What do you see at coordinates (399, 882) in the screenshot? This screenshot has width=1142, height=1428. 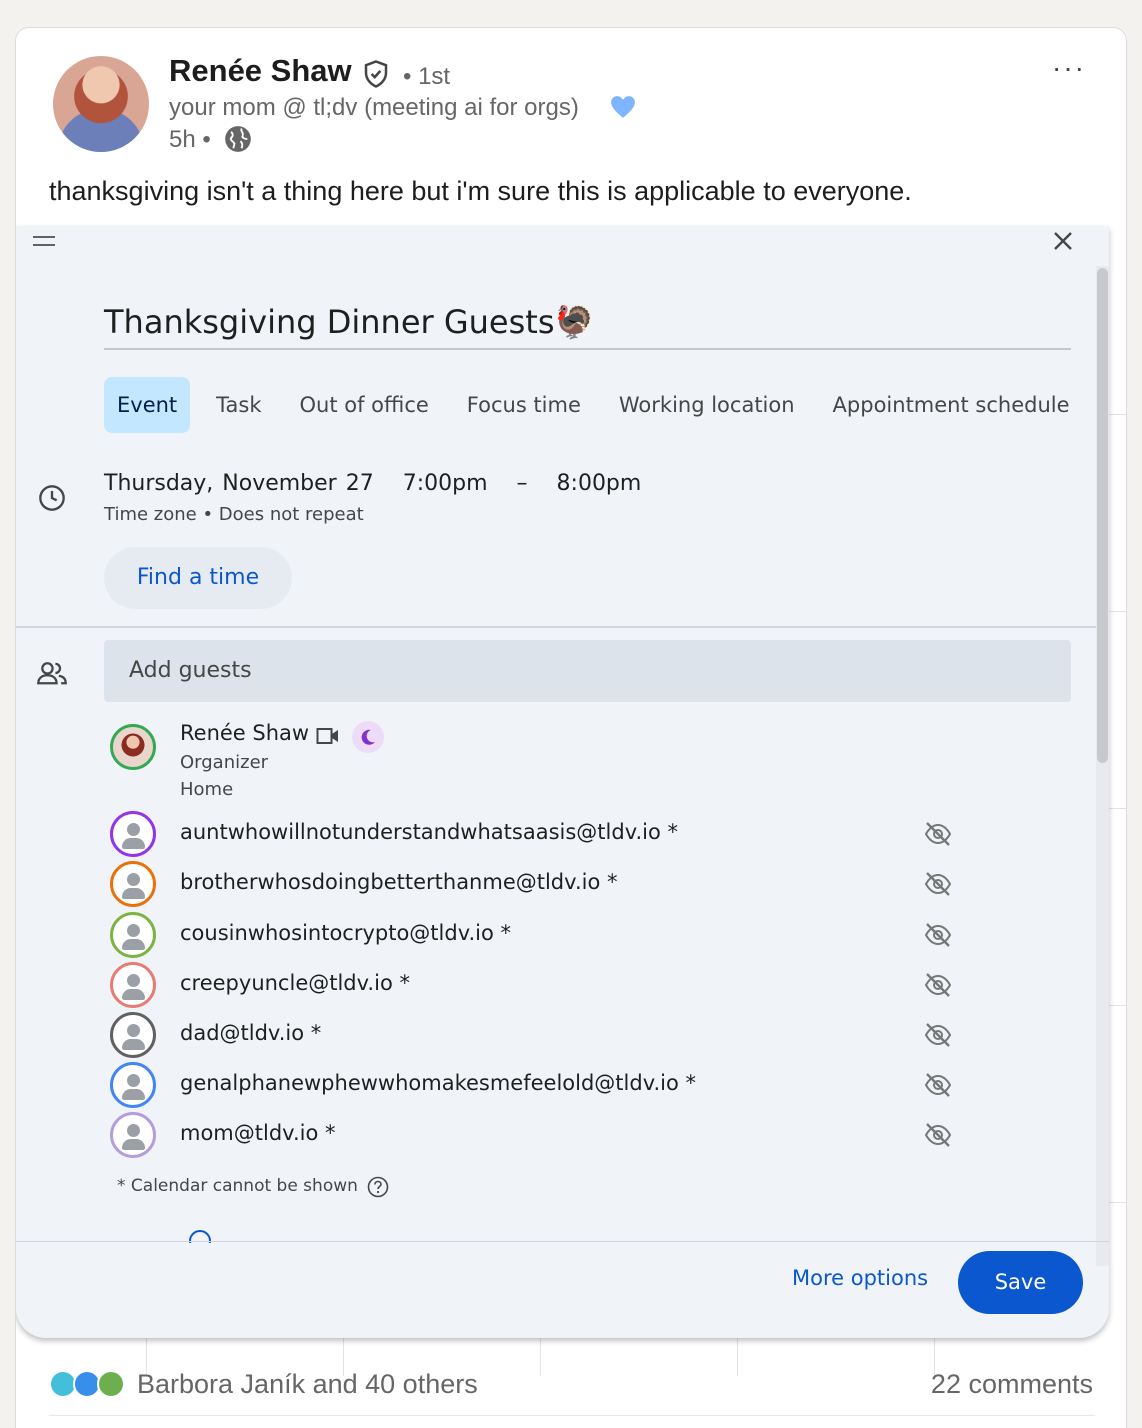 I see `guest-email: brotherwhosdoingbetterthanme@tldv.io *` at bounding box center [399, 882].